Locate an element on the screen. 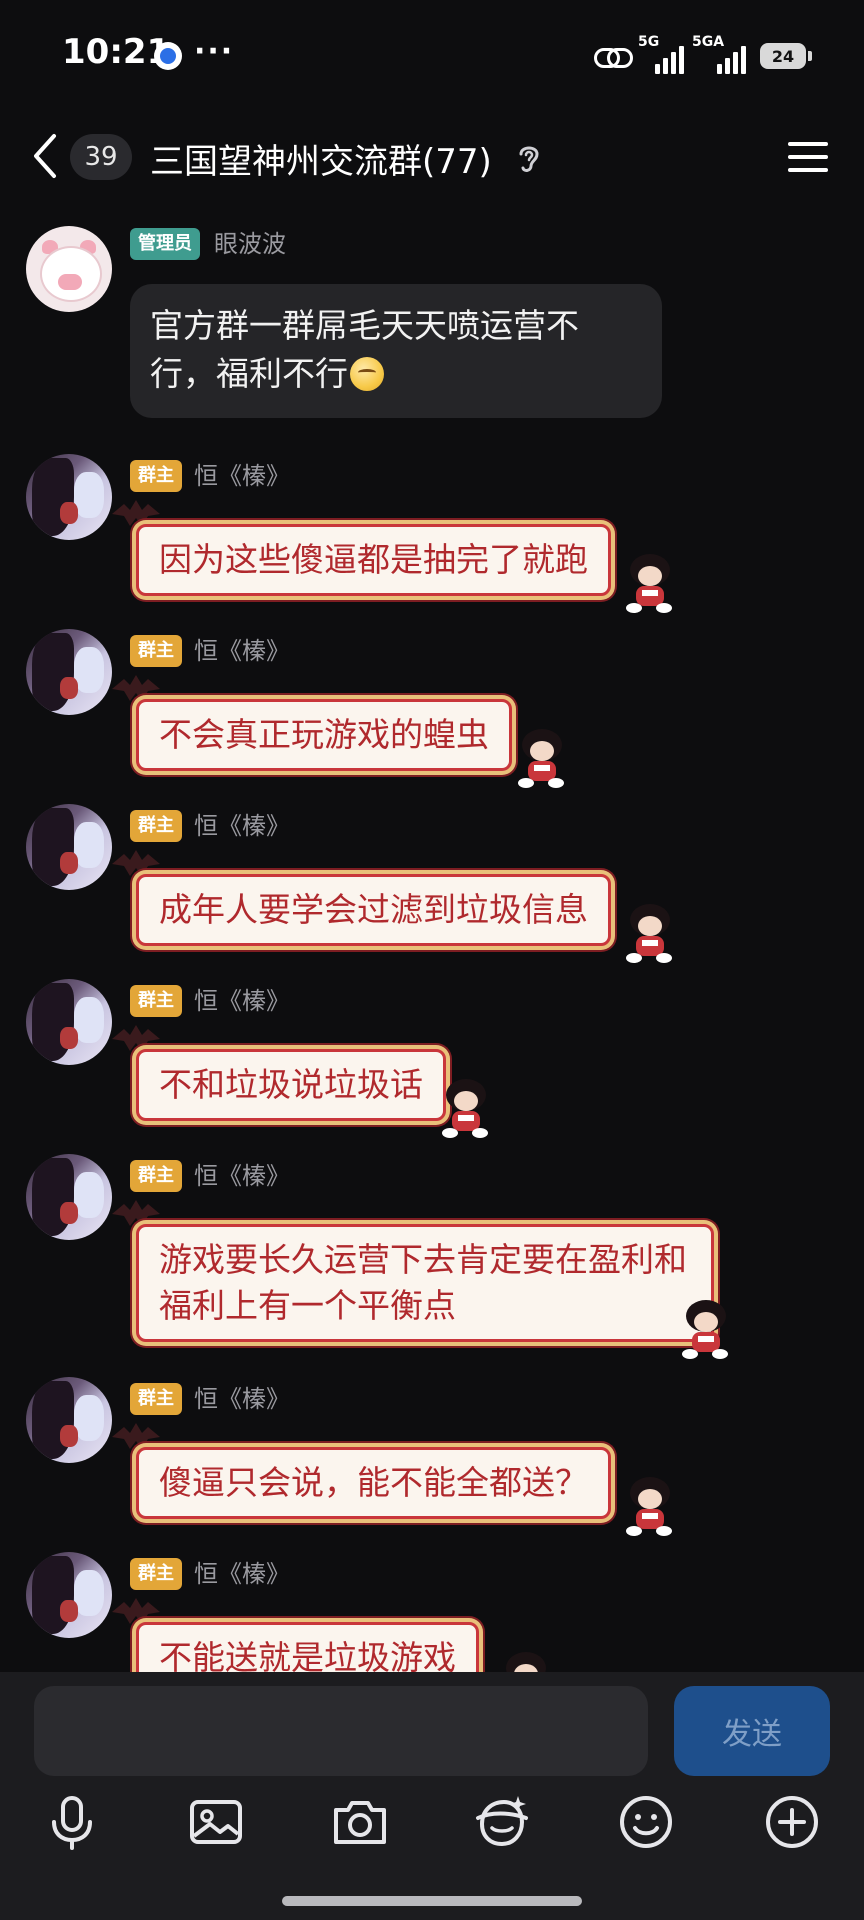 This screenshot has height=1920, width=864. message-item: 群主 恒《榛》 因为这些傻逼都是抽完了就跑 is located at coordinates (432, 534).